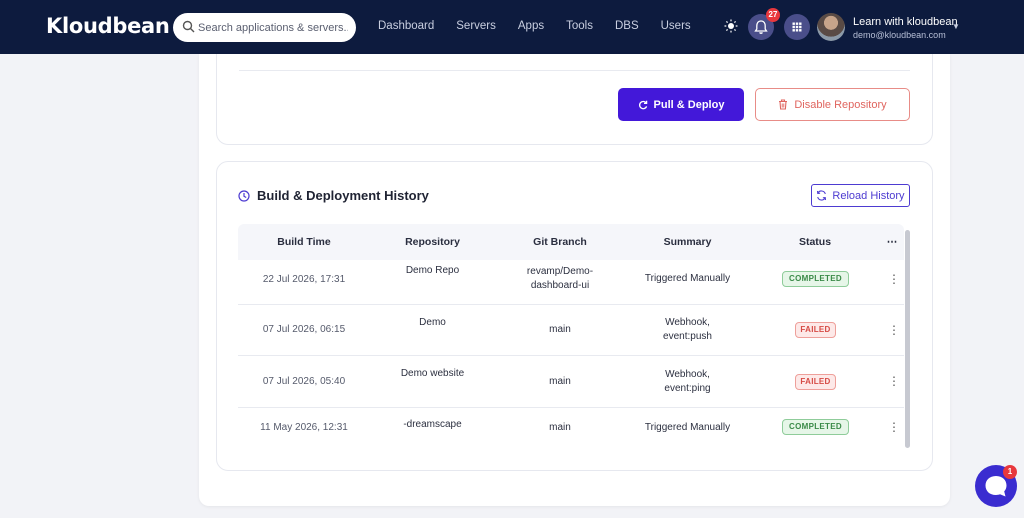 This screenshot has width=1024, height=518. I want to click on user-email: demo@kloudbean.com, so click(899, 35).